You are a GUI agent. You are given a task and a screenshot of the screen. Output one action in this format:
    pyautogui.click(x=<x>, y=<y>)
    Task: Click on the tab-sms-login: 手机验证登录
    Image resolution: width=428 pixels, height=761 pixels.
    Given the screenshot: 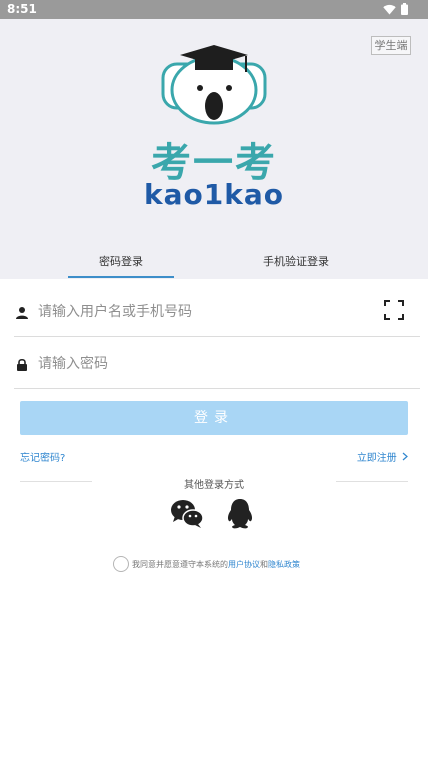 What is the action you would take?
    pyautogui.click(x=296, y=266)
    